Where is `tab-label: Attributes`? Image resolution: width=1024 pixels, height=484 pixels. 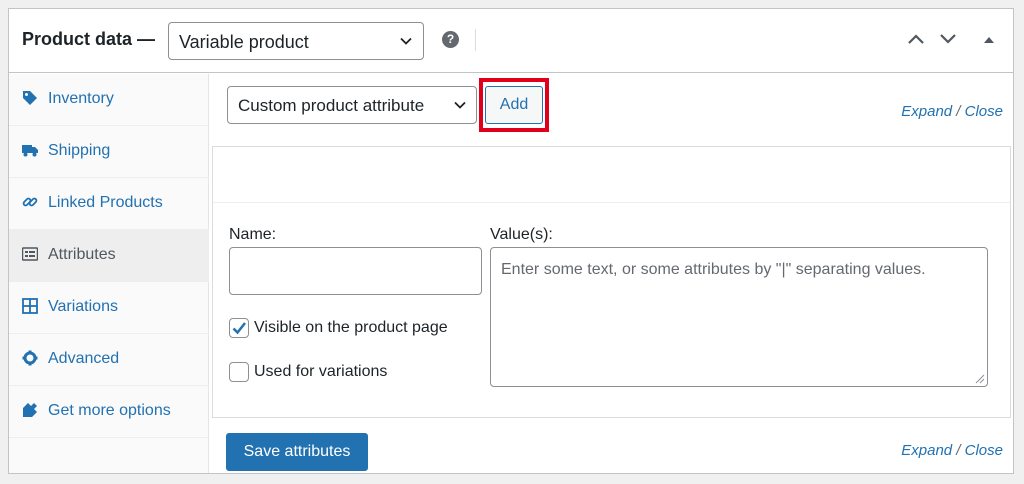 tab-label: Attributes is located at coordinates (82, 254).